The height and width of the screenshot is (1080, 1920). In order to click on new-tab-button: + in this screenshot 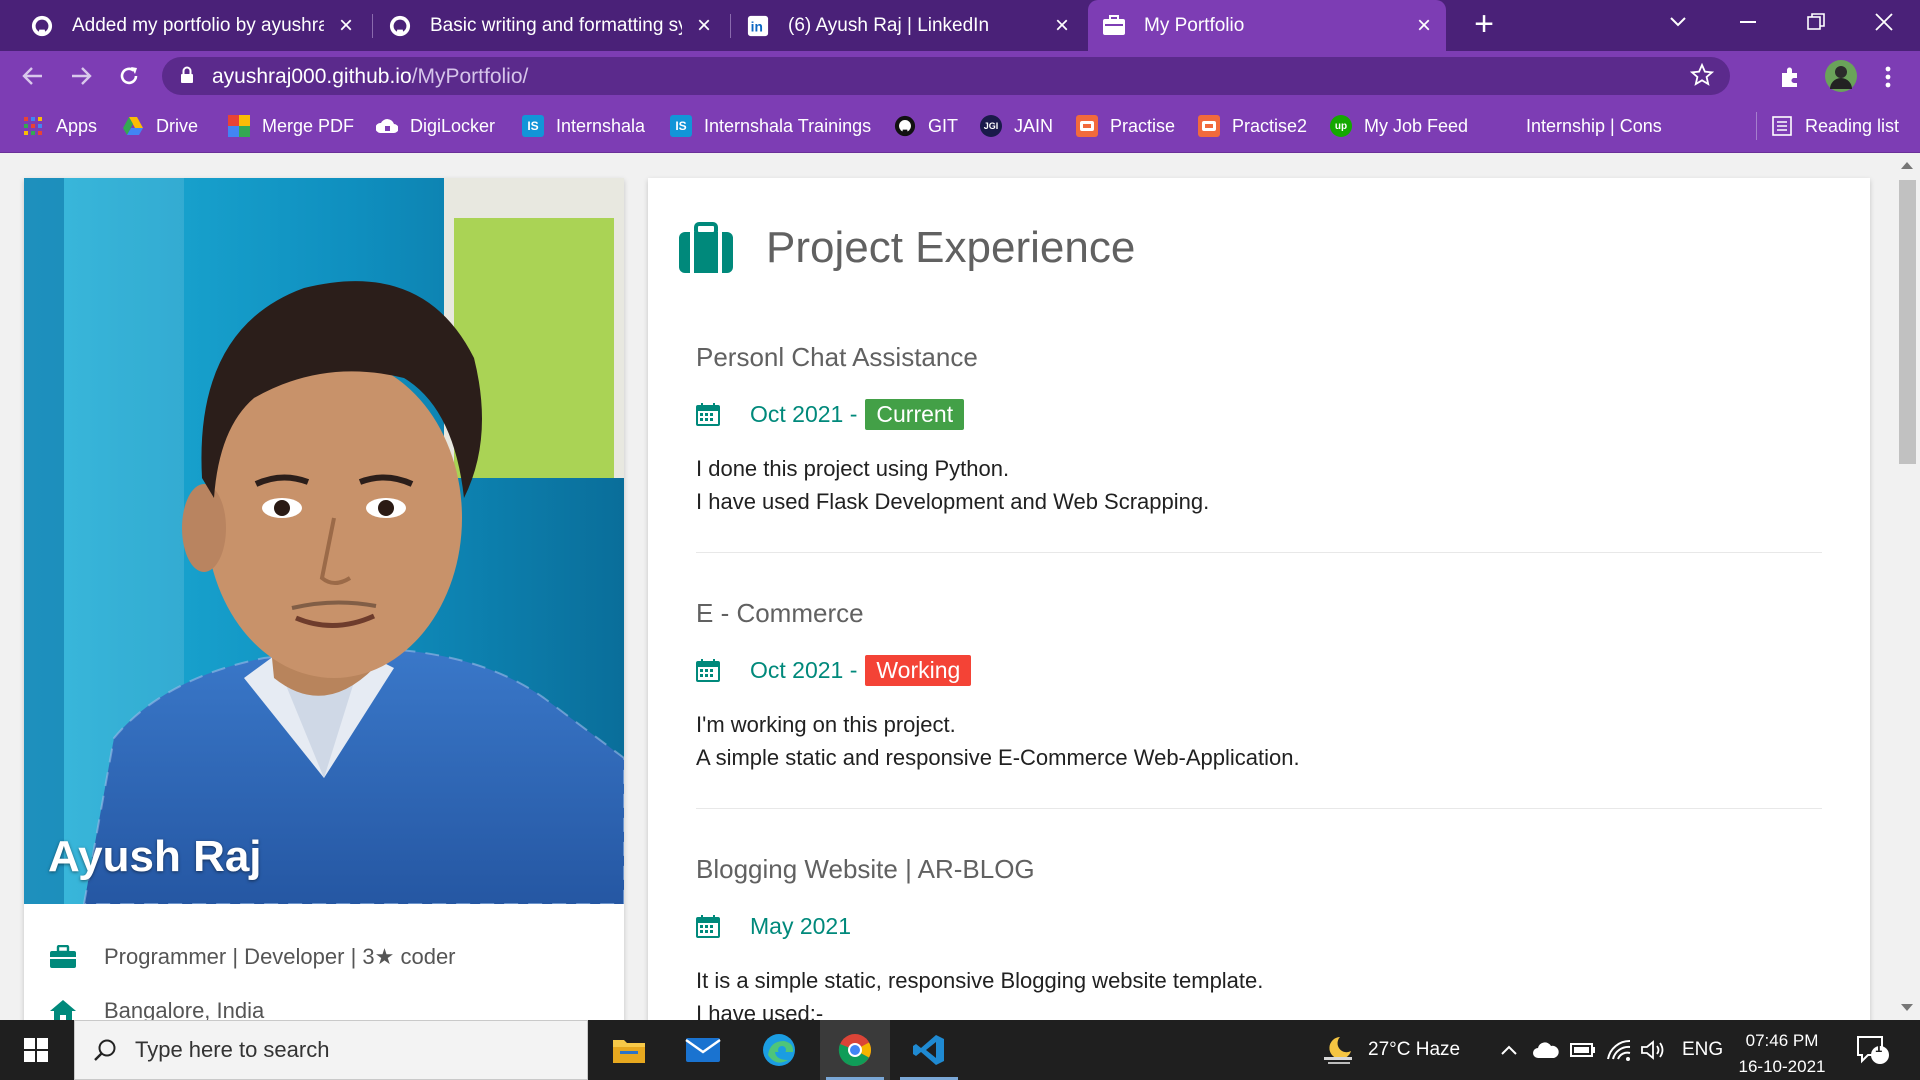, I will do `click(1484, 25)`.